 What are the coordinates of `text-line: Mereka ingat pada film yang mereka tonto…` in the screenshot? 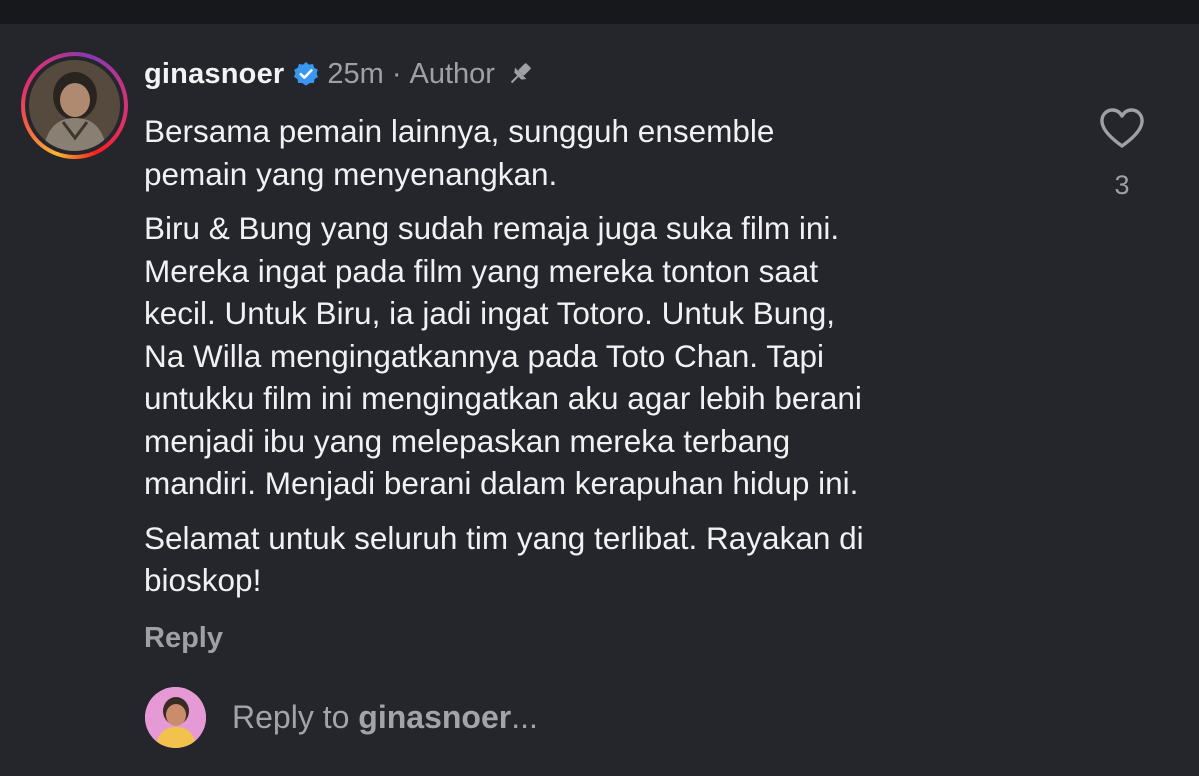 It's located at (481, 270).